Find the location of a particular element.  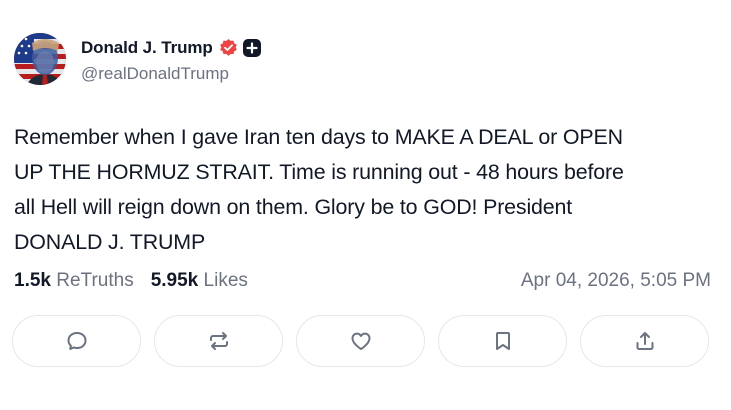

share-upload-icon is located at coordinates (644, 341).